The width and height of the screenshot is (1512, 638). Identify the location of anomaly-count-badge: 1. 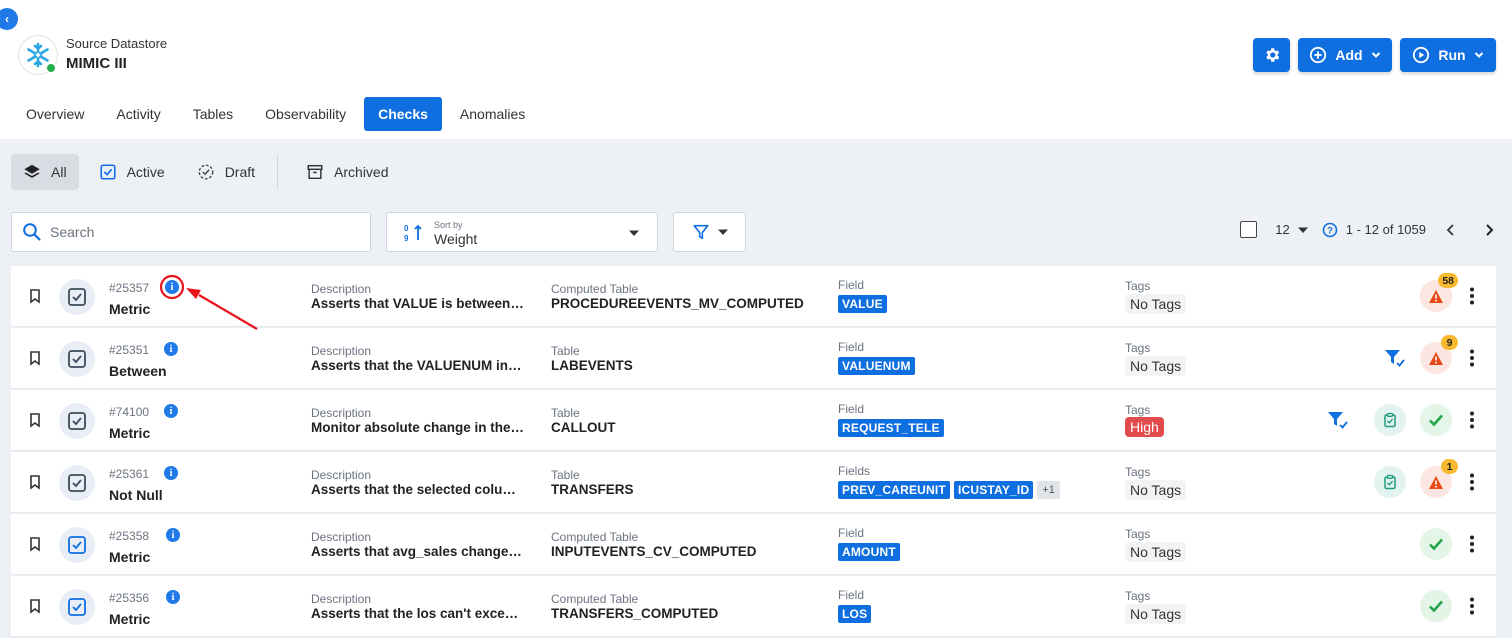
(1449, 466).